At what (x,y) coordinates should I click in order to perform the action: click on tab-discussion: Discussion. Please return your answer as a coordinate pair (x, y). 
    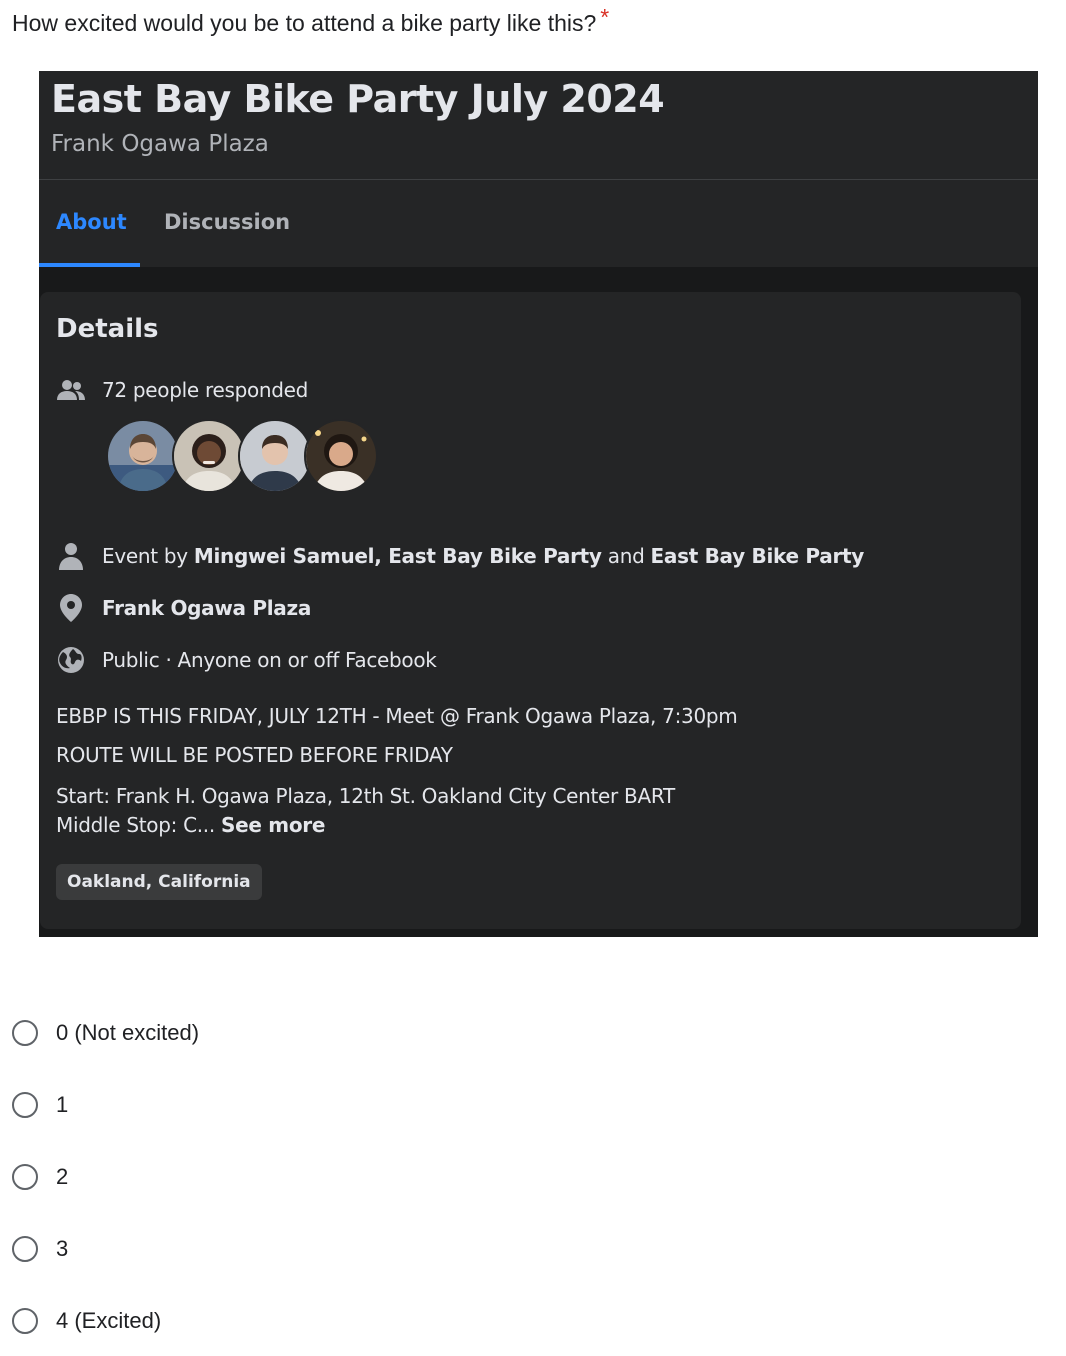
    Looking at the image, I should click on (227, 222).